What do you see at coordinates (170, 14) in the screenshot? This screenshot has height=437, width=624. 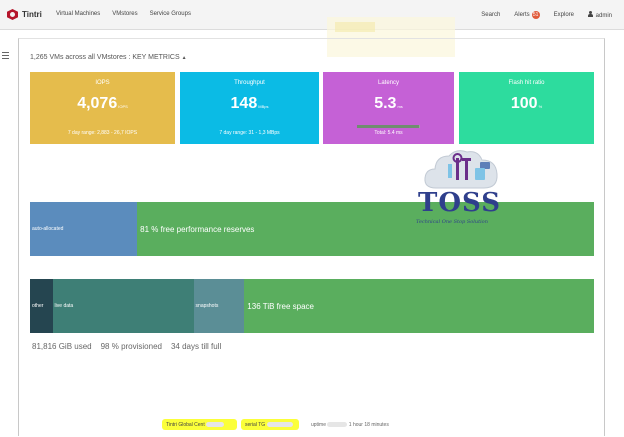 I see `nav-service-groups: Service Groups` at bounding box center [170, 14].